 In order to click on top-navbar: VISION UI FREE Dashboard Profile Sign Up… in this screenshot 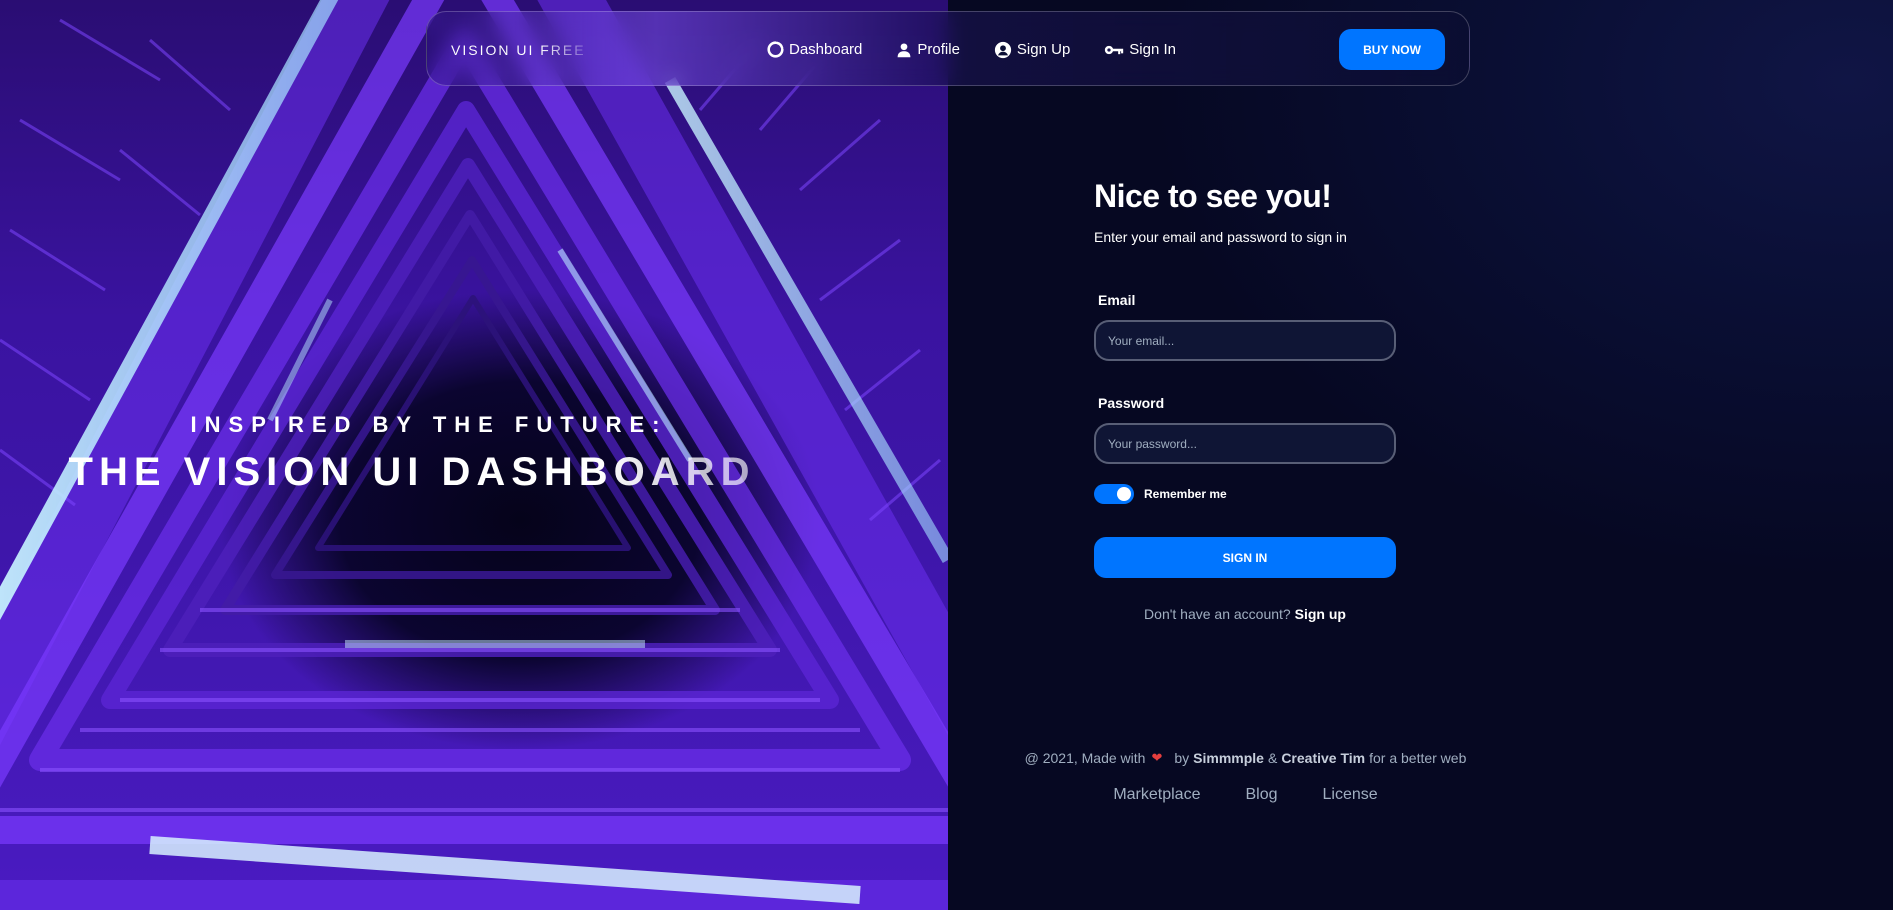, I will do `click(948, 48)`.